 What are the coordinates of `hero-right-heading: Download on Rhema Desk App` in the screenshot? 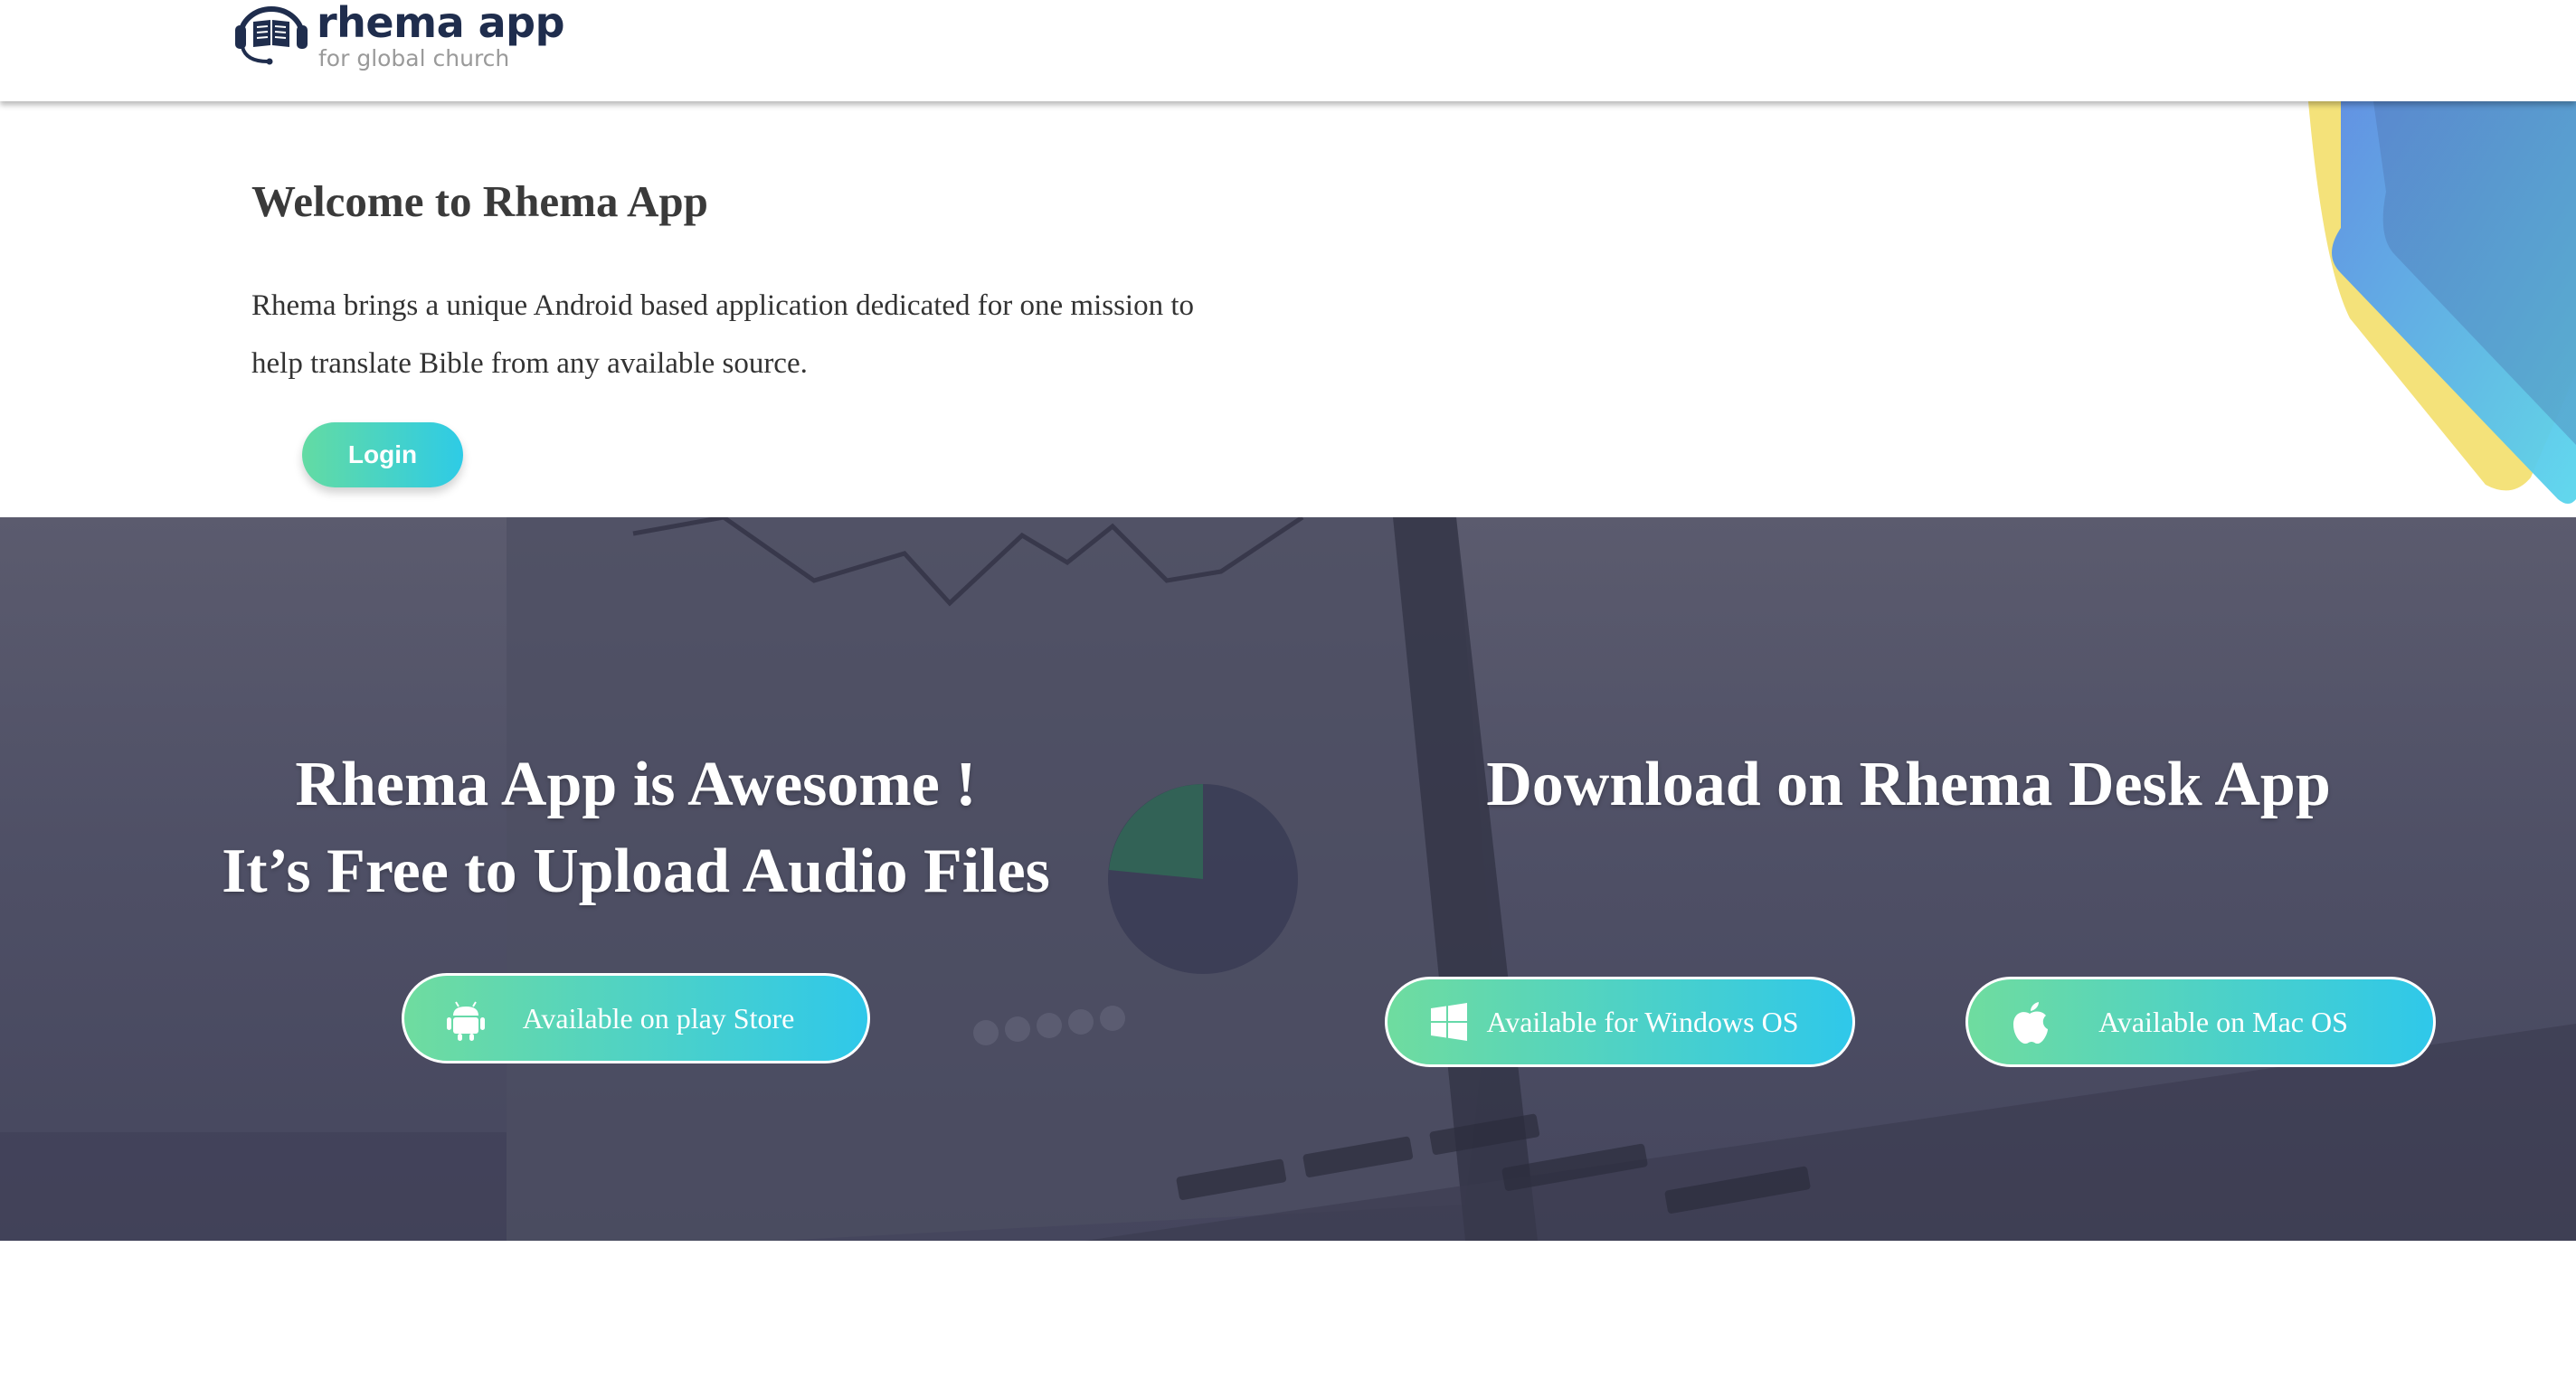 It's located at (1908, 784).